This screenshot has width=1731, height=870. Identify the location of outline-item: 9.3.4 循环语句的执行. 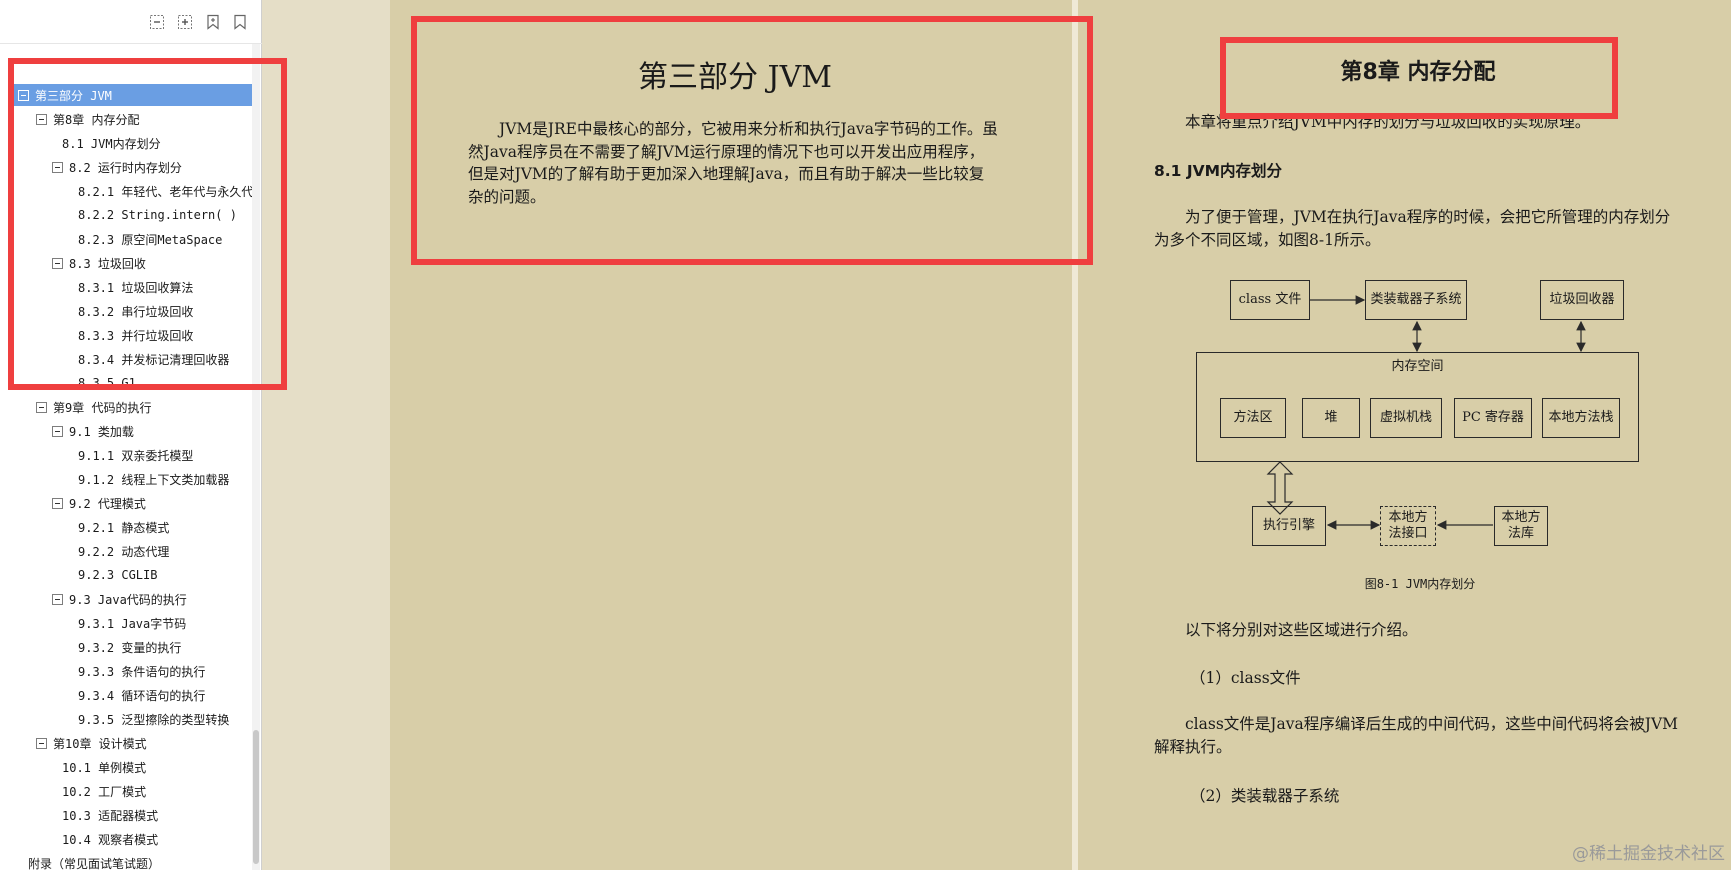
(126, 695).